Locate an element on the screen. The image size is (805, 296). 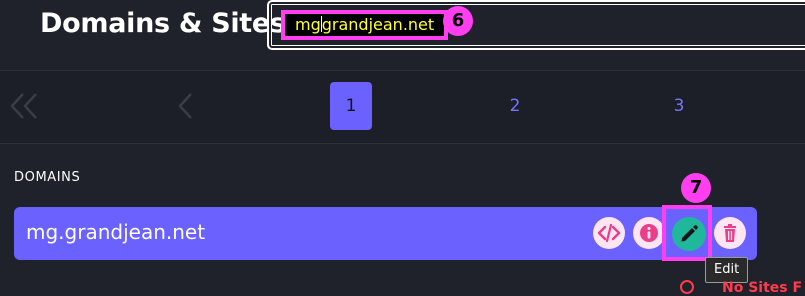
search-value-part-1: mg is located at coordinates (308, 24).